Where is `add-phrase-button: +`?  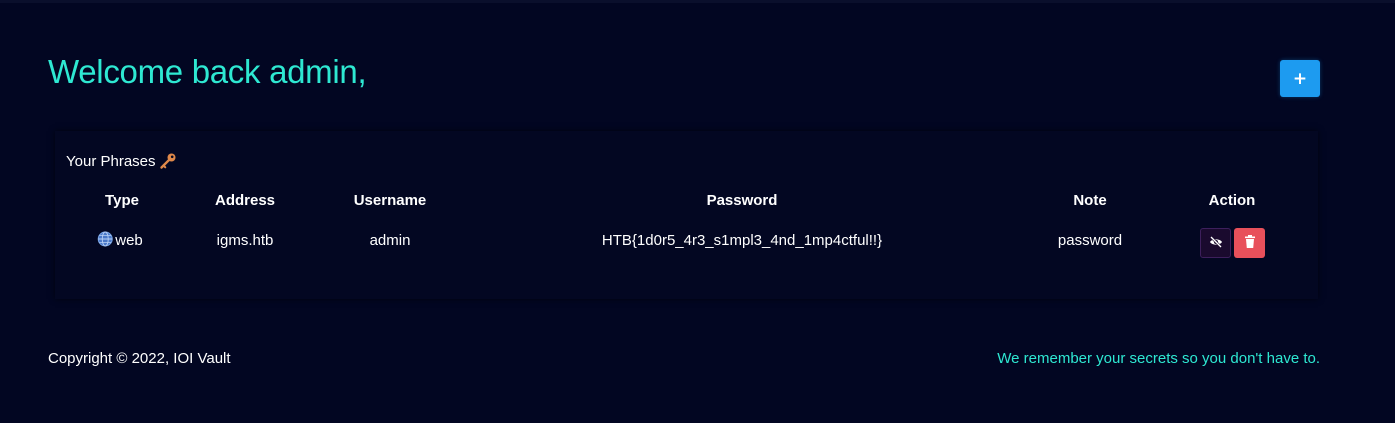
add-phrase-button: + is located at coordinates (1300, 78).